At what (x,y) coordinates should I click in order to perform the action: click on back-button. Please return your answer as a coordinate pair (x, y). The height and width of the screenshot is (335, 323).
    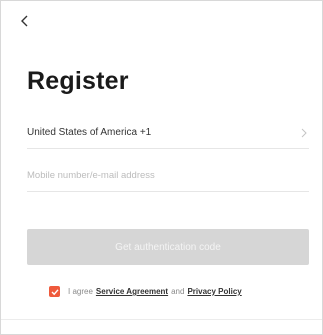
    Looking at the image, I should click on (25, 21).